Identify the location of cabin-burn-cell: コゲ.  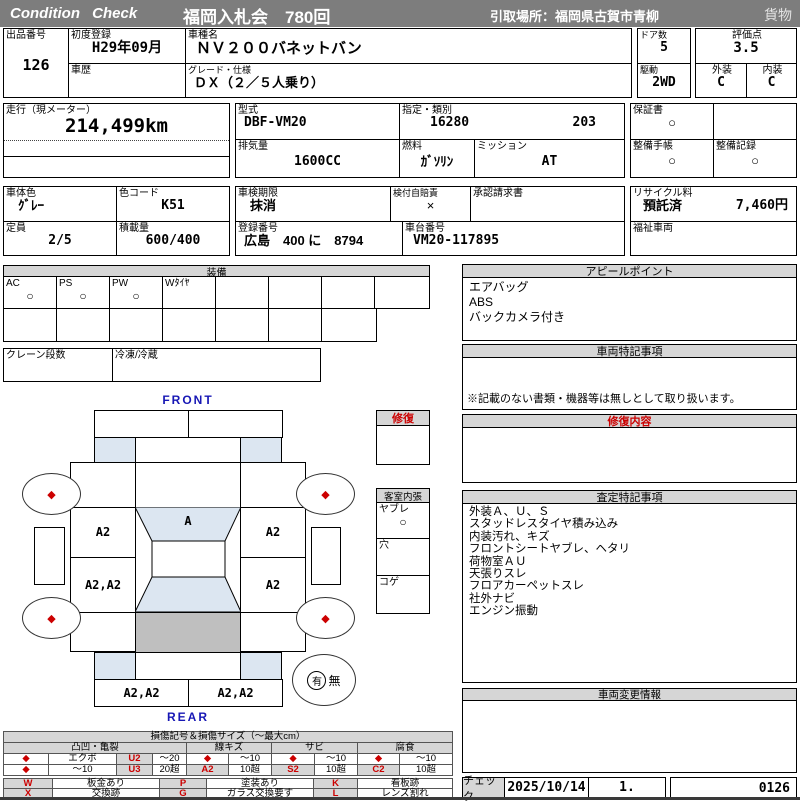
(403, 594).